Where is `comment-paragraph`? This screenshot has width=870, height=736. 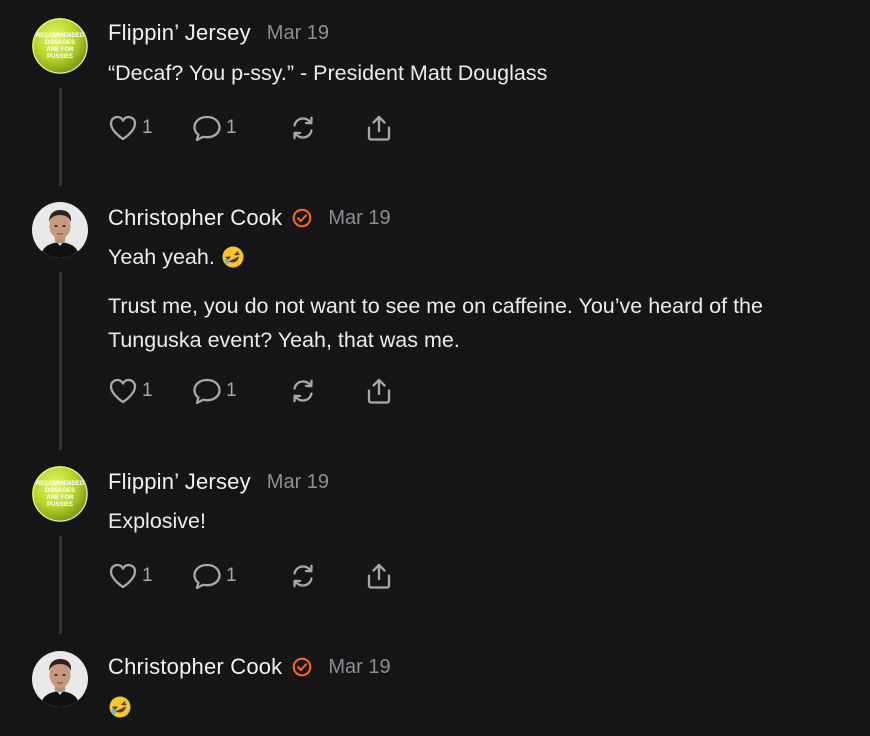 comment-paragraph is located at coordinates (484, 709).